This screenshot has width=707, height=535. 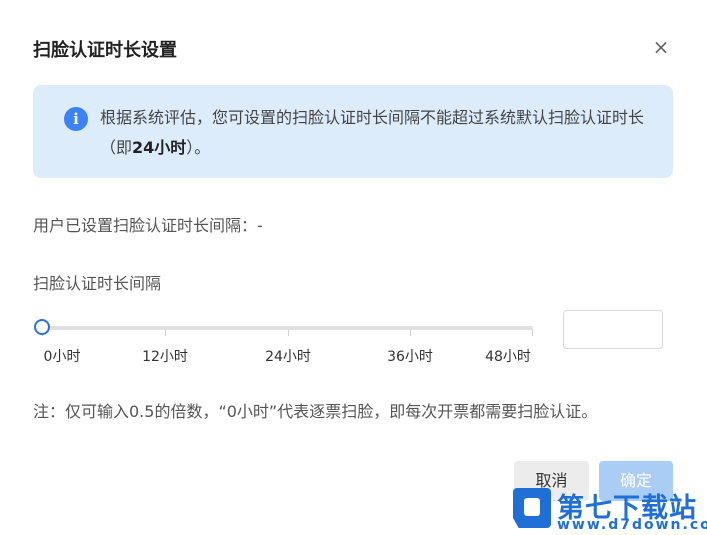 What do you see at coordinates (148, 225) in the screenshot?
I see `current-setting: 用户已设置扫脸认证时长间隔：-` at bounding box center [148, 225].